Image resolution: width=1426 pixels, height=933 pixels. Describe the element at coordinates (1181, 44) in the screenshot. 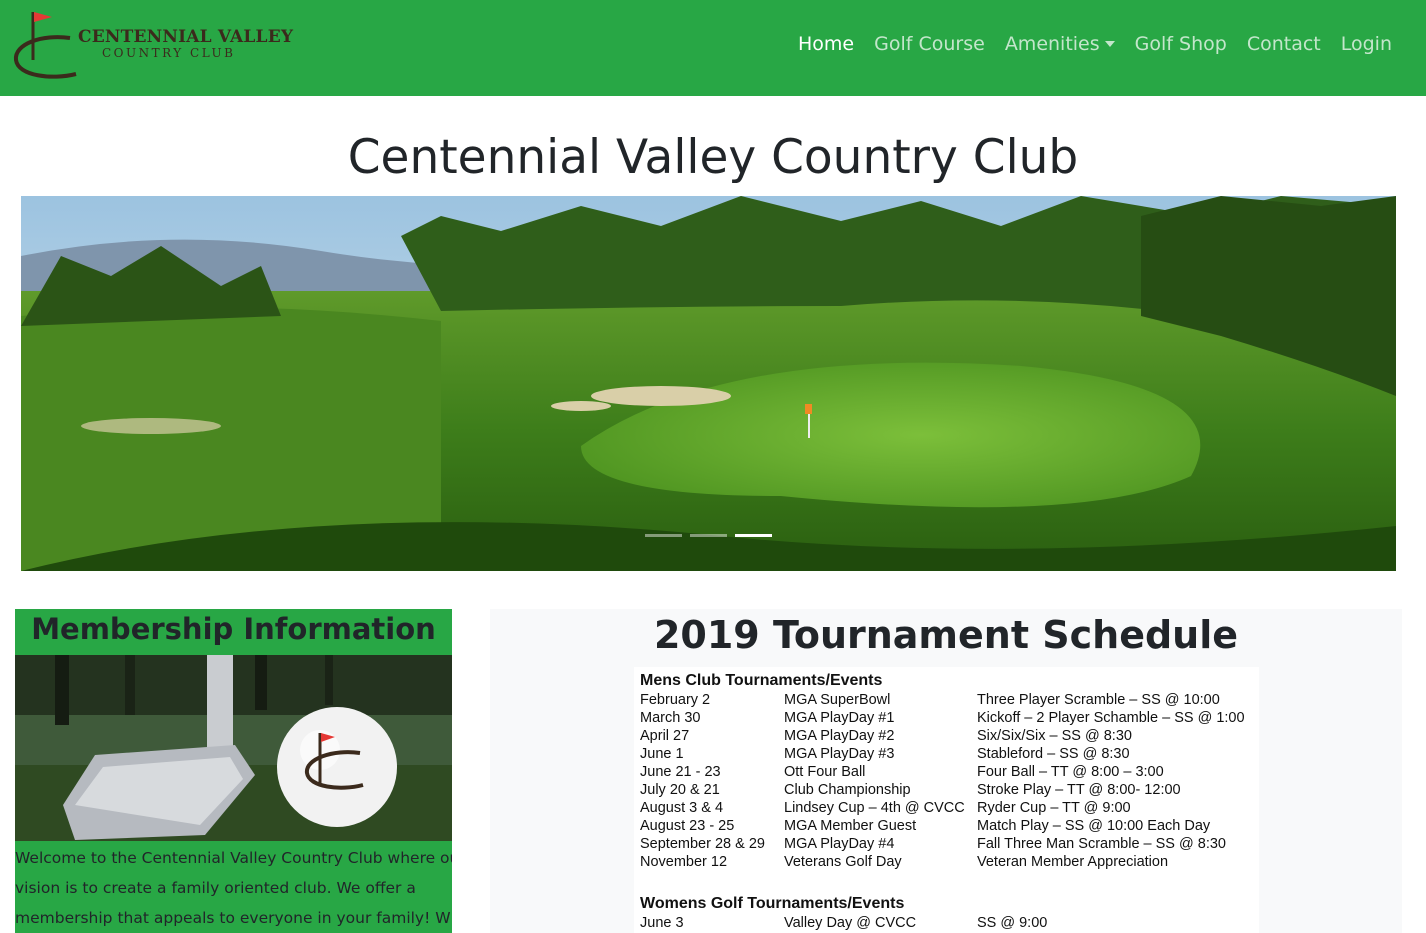

I see `nav-golf-shop: Golf Shop` at that location.